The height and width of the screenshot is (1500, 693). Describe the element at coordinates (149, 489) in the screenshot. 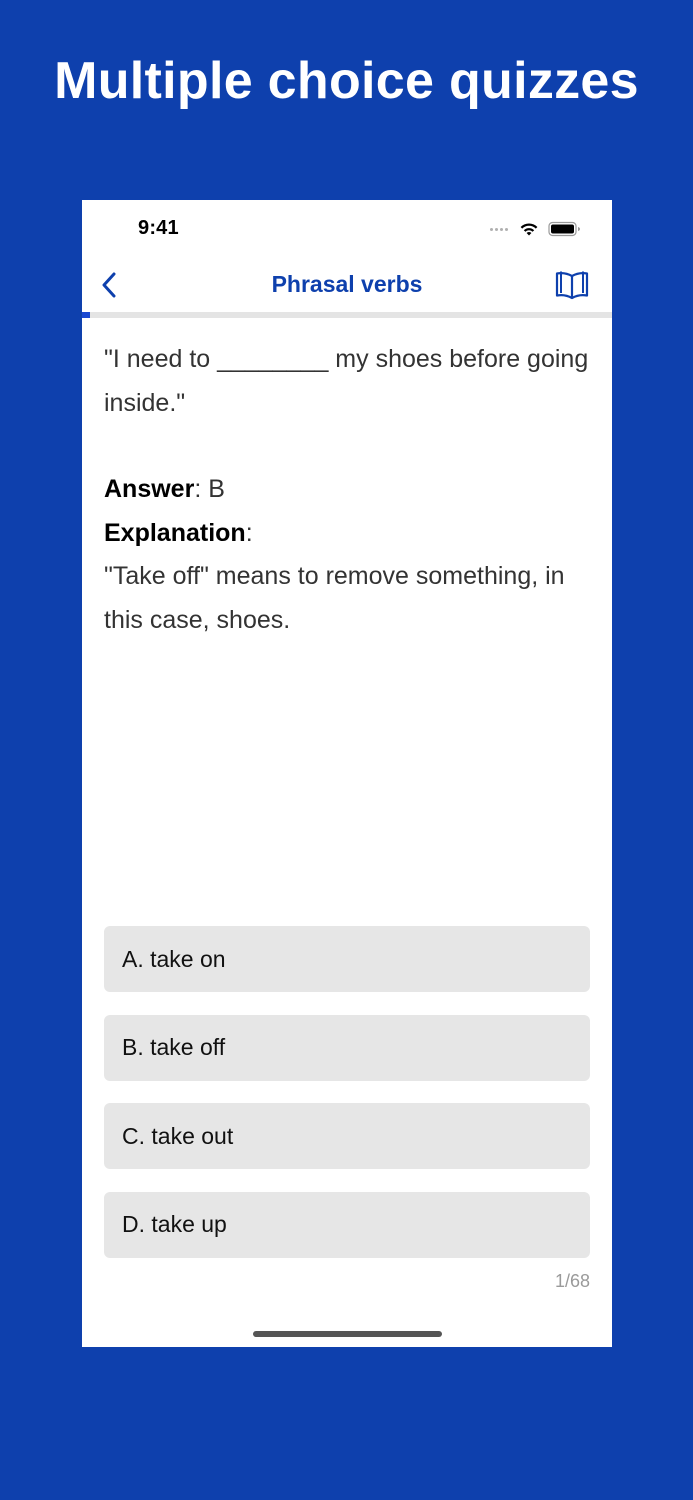

I see `answer-label: Answer` at that location.